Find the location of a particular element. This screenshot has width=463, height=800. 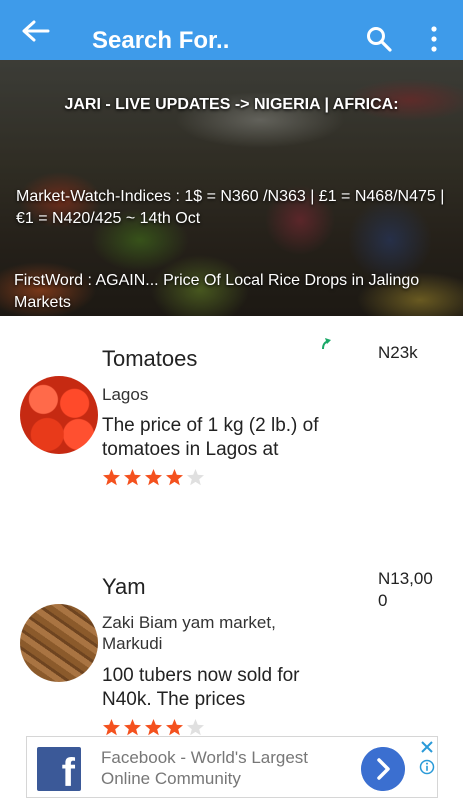

app-bar: Search For.. is located at coordinates (231, 30).